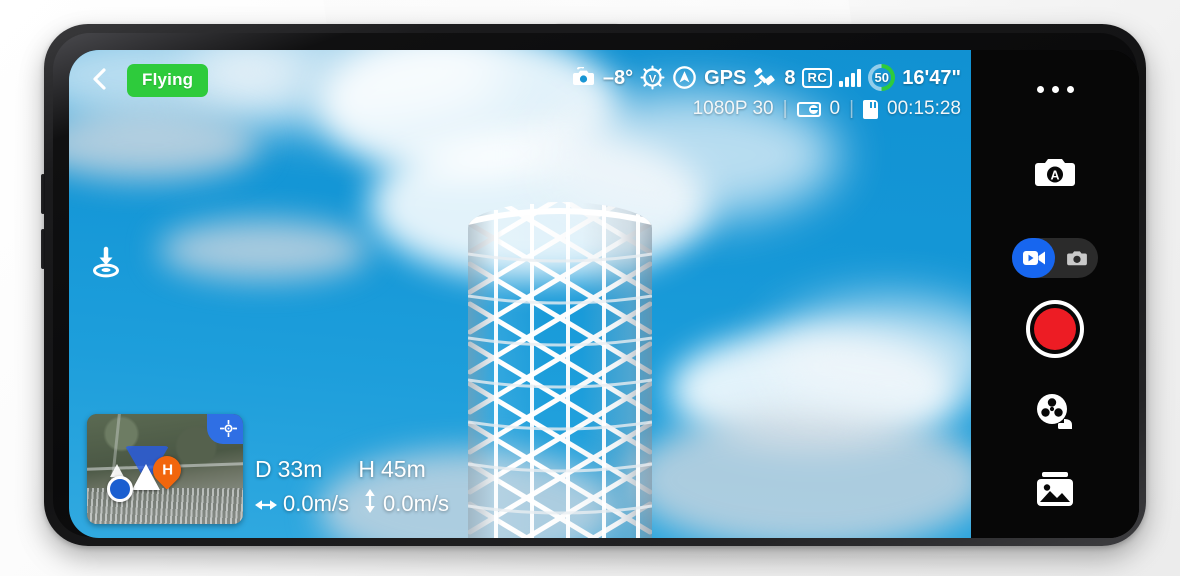  I want to click on svg-text: A, so click(1054, 175).